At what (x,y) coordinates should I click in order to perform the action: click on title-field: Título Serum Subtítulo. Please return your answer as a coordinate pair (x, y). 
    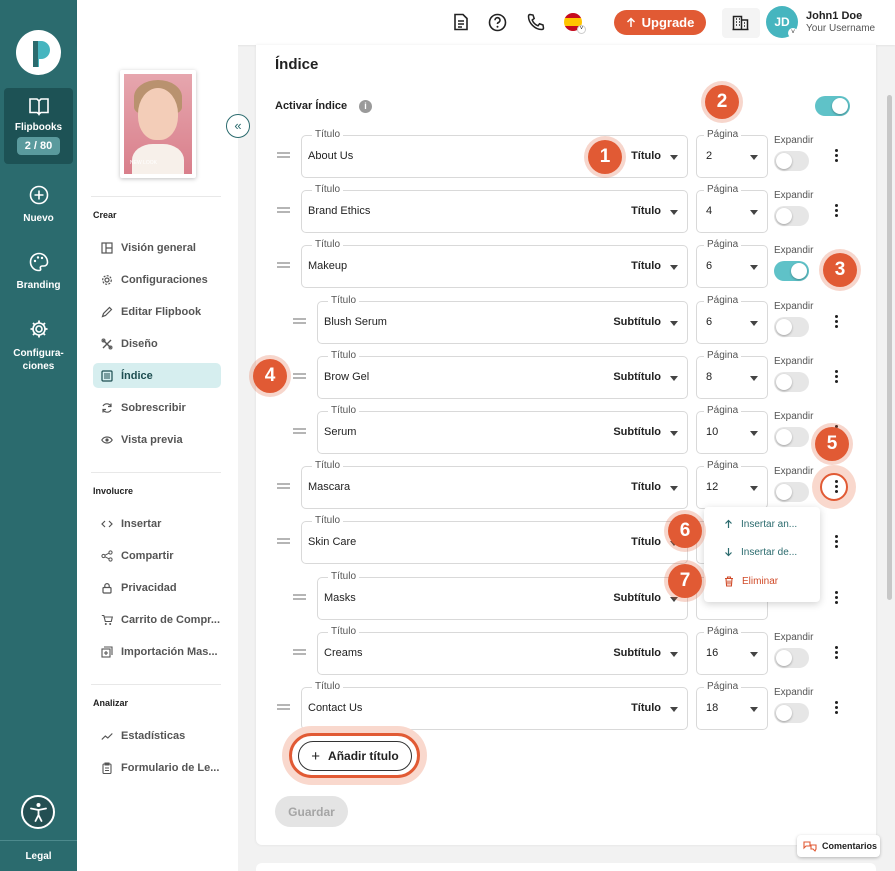
    Looking at the image, I should click on (502, 429).